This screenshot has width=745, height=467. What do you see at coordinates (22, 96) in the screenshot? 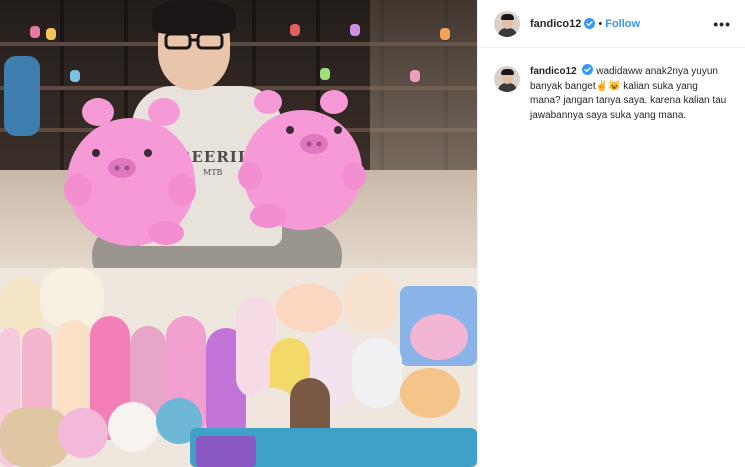
I see `blue-plush` at bounding box center [22, 96].